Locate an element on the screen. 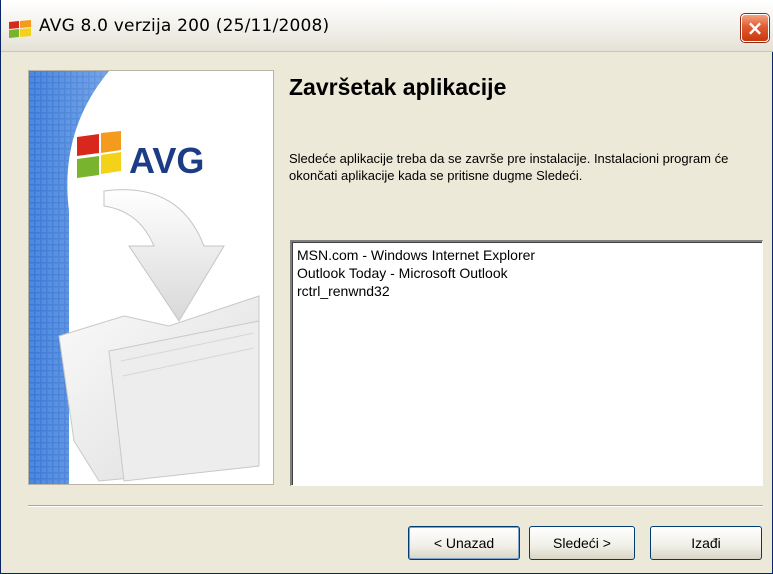  avg-app-icon is located at coordinates (20, 29).